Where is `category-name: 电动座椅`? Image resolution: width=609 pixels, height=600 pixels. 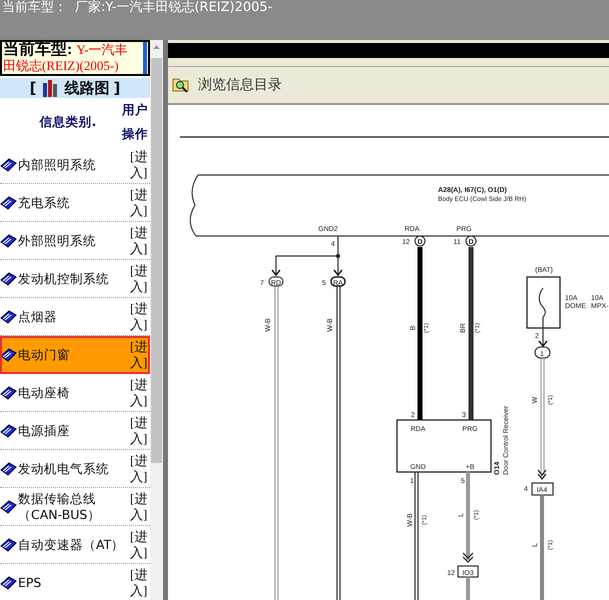
category-name: 电动座椅 is located at coordinates (44, 392).